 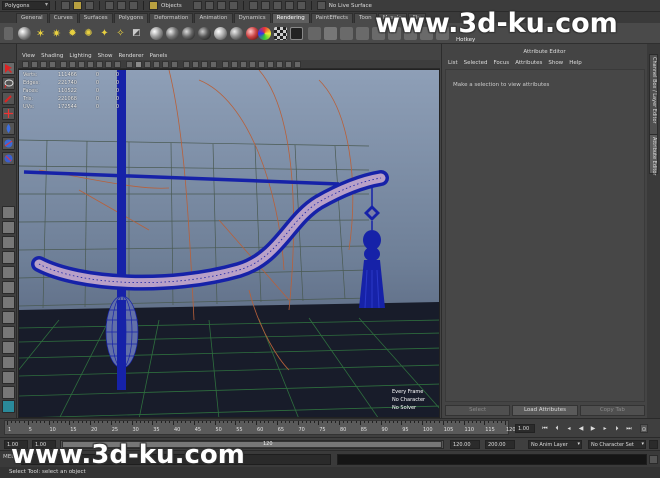 I want to click on playback-end-field: 120.00, so click(x=465, y=444).